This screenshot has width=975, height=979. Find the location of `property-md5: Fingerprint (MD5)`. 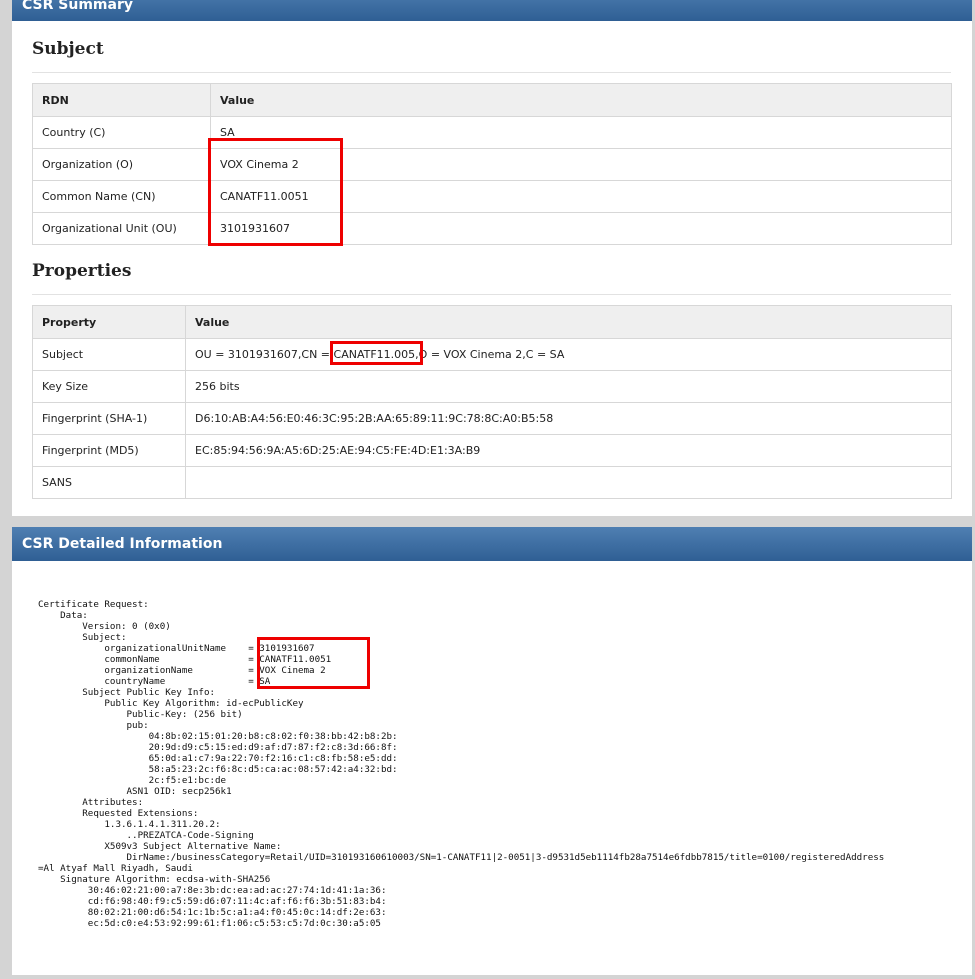

property-md5: Fingerprint (MD5) is located at coordinates (109, 450).